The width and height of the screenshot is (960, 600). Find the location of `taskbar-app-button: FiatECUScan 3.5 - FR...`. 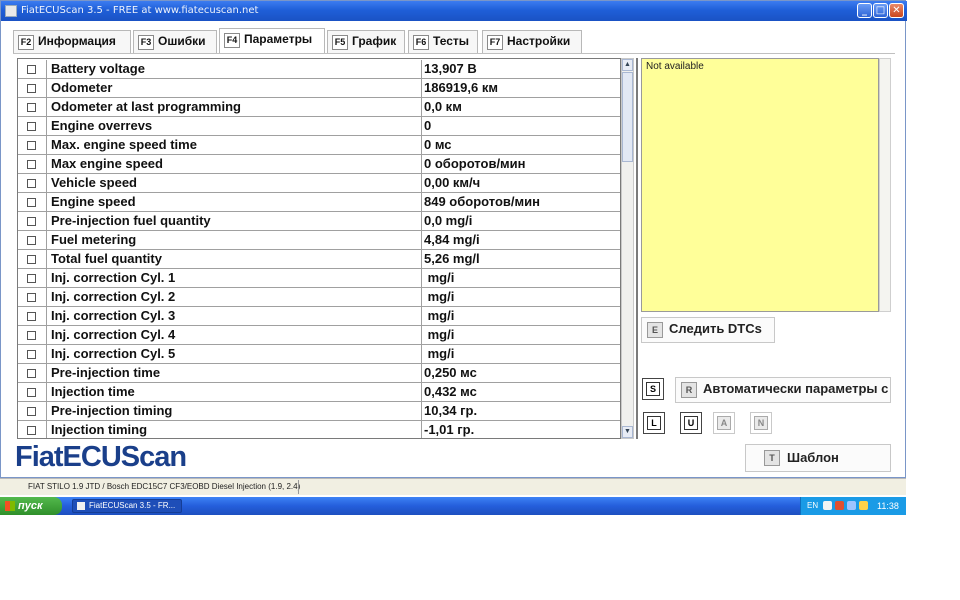

taskbar-app-button: FiatECUScan 3.5 - FR... is located at coordinates (127, 506).